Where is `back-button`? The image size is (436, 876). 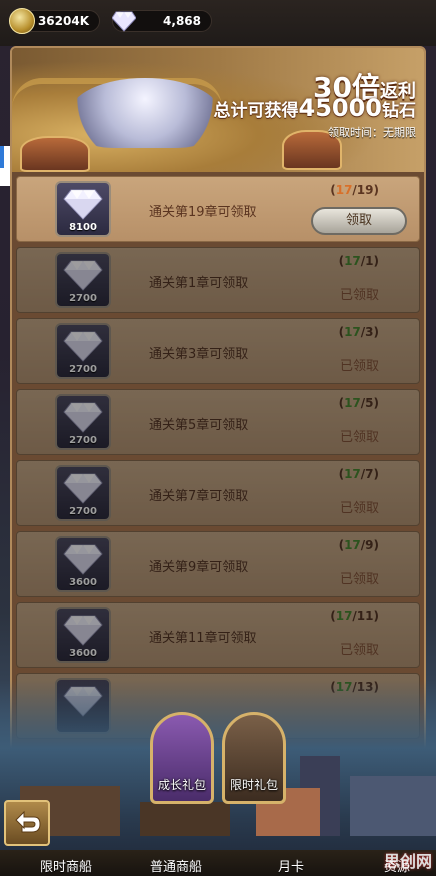 back-button is located at coordinates (27, 823).